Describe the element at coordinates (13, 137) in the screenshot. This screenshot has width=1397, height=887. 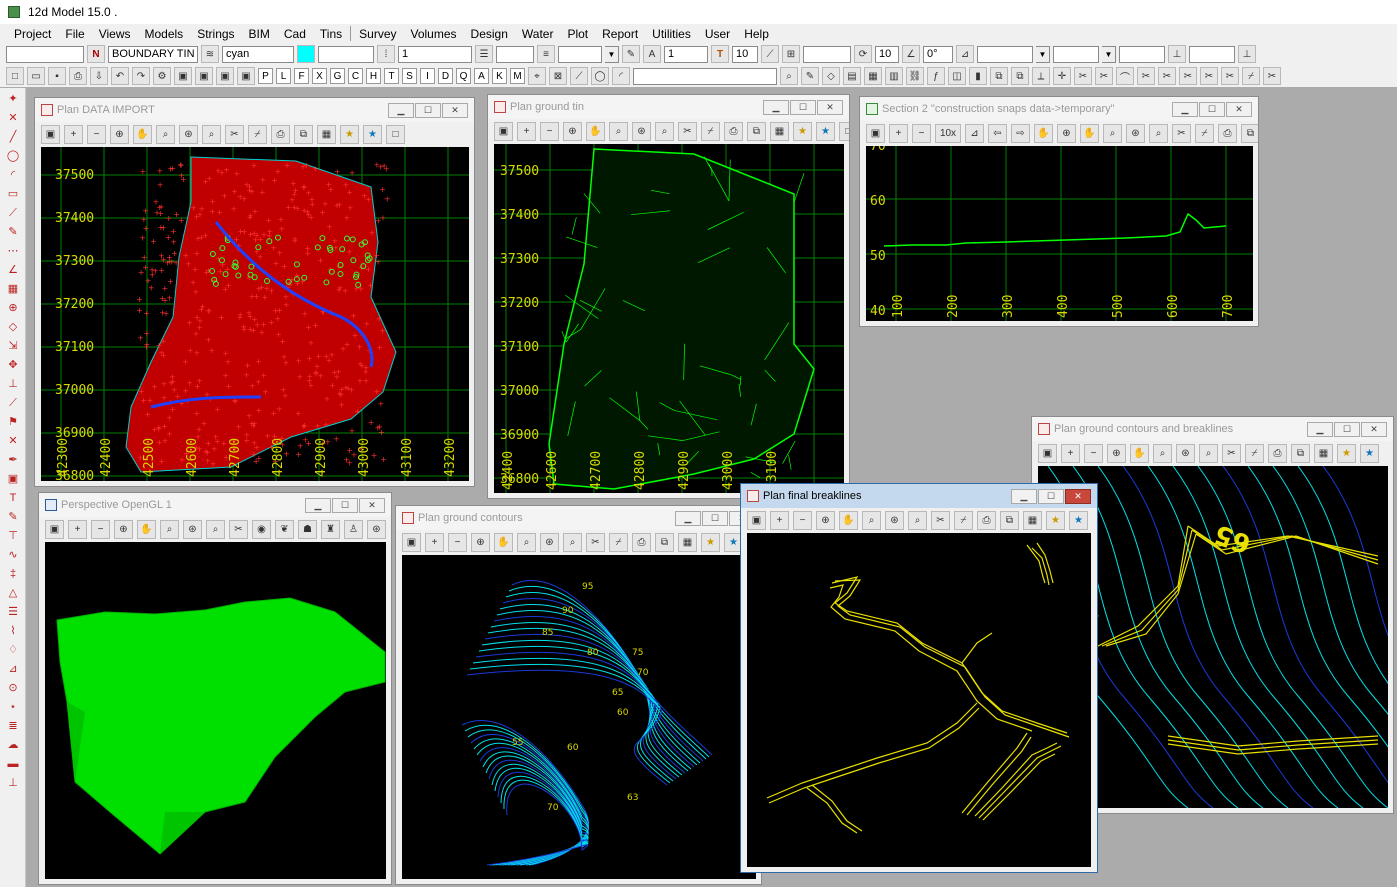
I see `line-icon: ╱` at that location.